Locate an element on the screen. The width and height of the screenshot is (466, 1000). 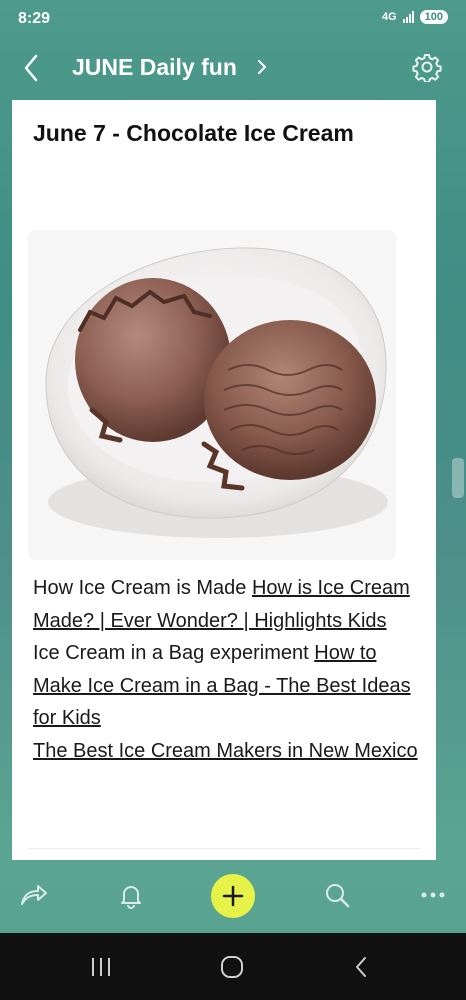
back-nav-icon is located at coordinates (362, 967).